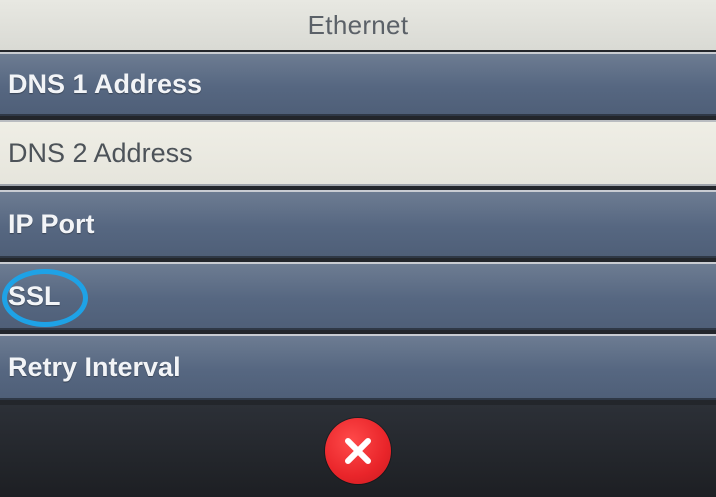  What do you see at coordinates (100, 152) in the screenshot?
I see `menu-item-label: DNS 2 Address` at bounding box center [100, 152].